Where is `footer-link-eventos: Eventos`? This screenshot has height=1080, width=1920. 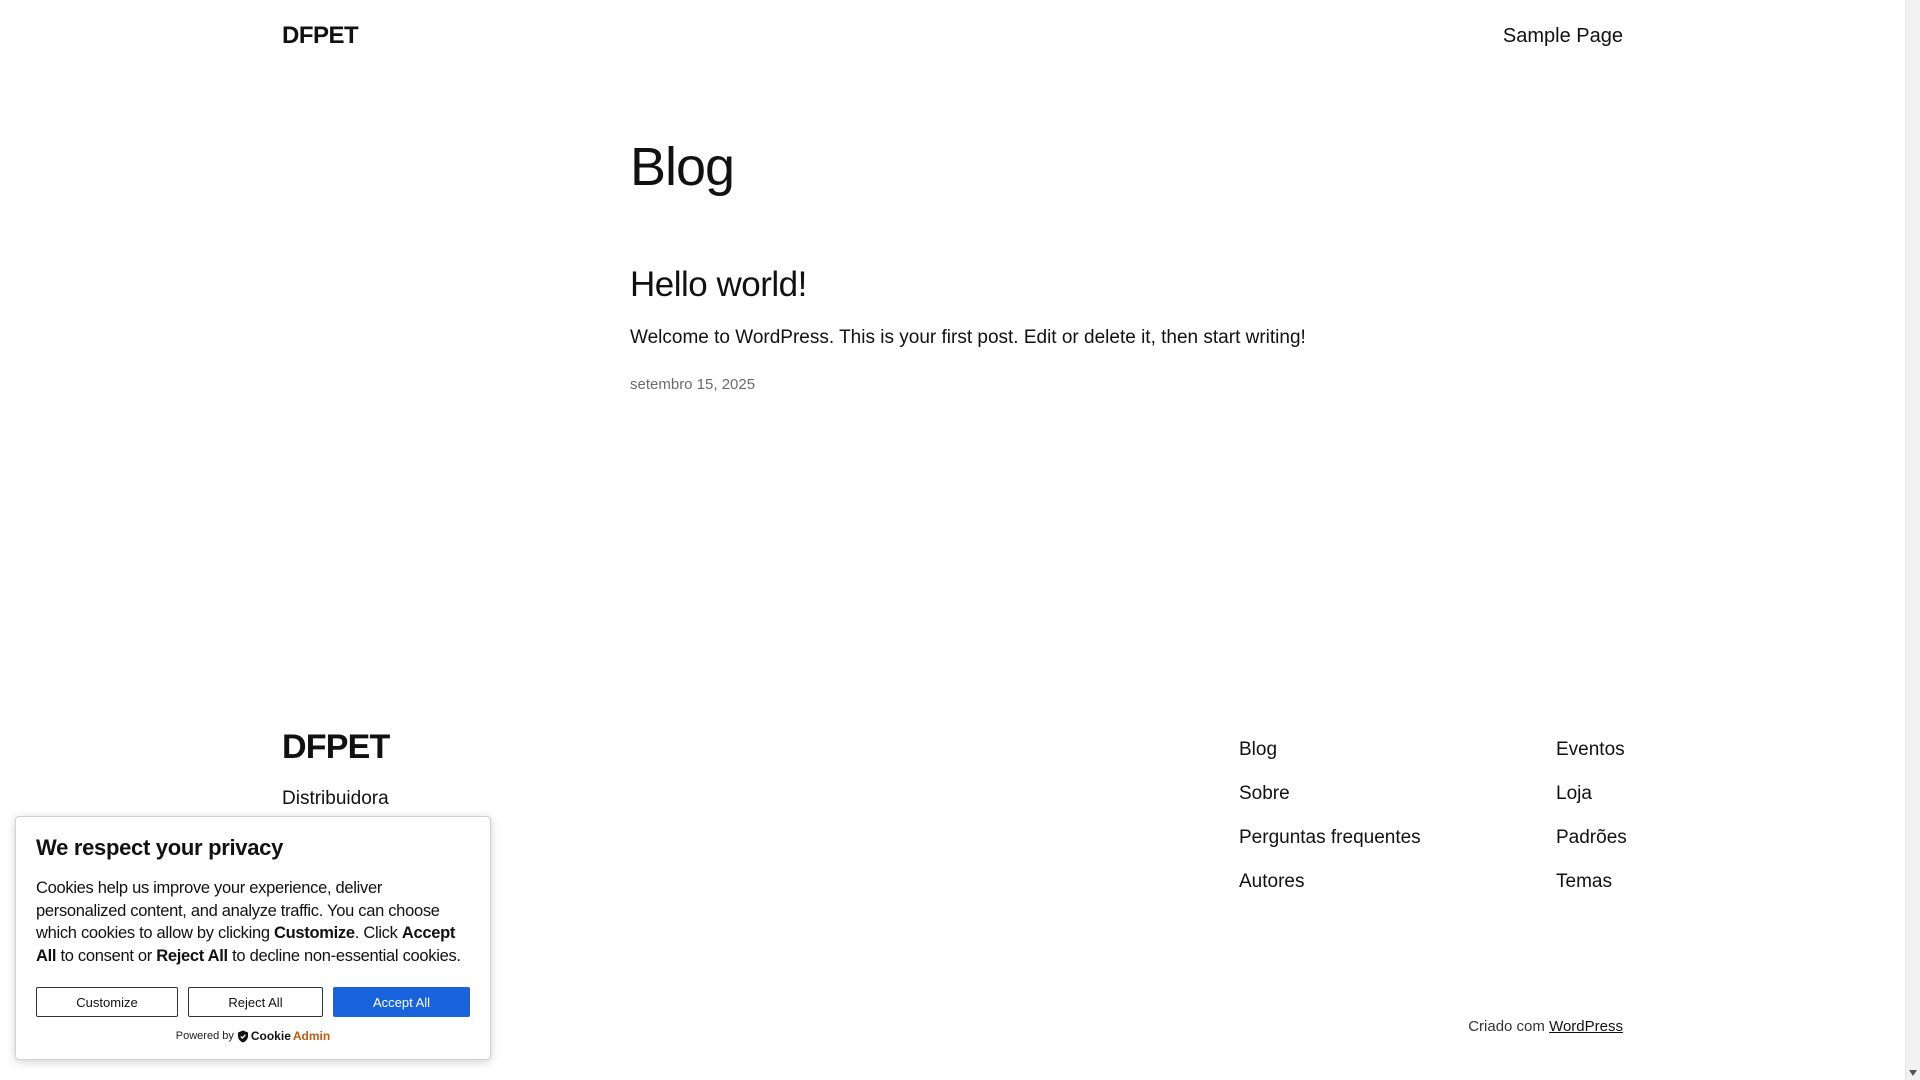
footer-link-eventos: Eventos is located at coordinates (1591, 750).